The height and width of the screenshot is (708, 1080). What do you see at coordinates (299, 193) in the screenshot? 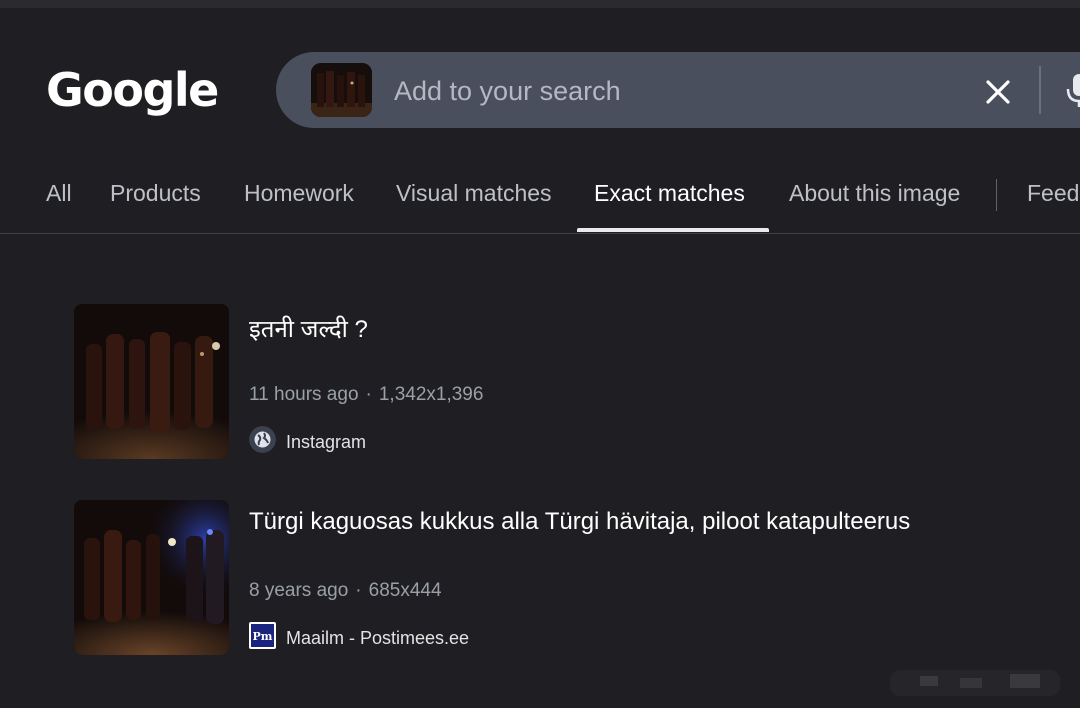
I see `tab-homework: Homework` at bounding box center [299, 193].